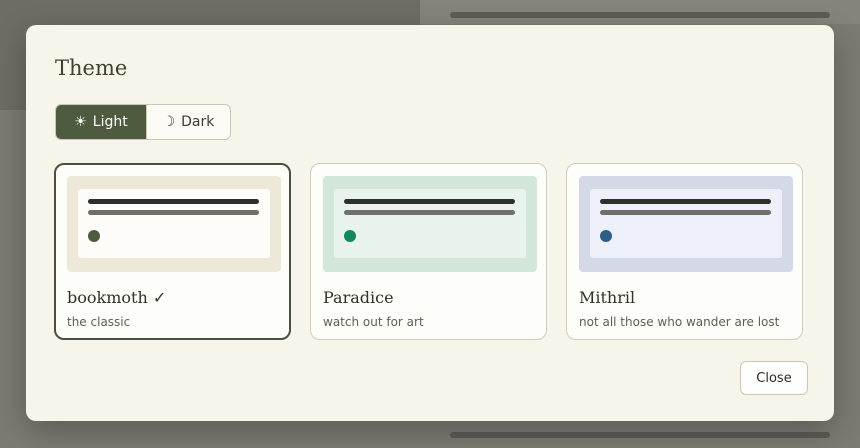  I want to click on light-mode-label: Light, so click(110, 122).